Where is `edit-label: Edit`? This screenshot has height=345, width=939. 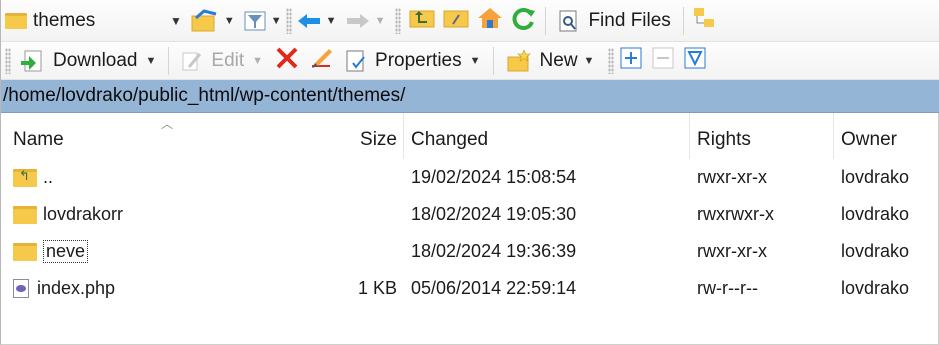
edit-label: Edit is located at coordinates (228, 60).